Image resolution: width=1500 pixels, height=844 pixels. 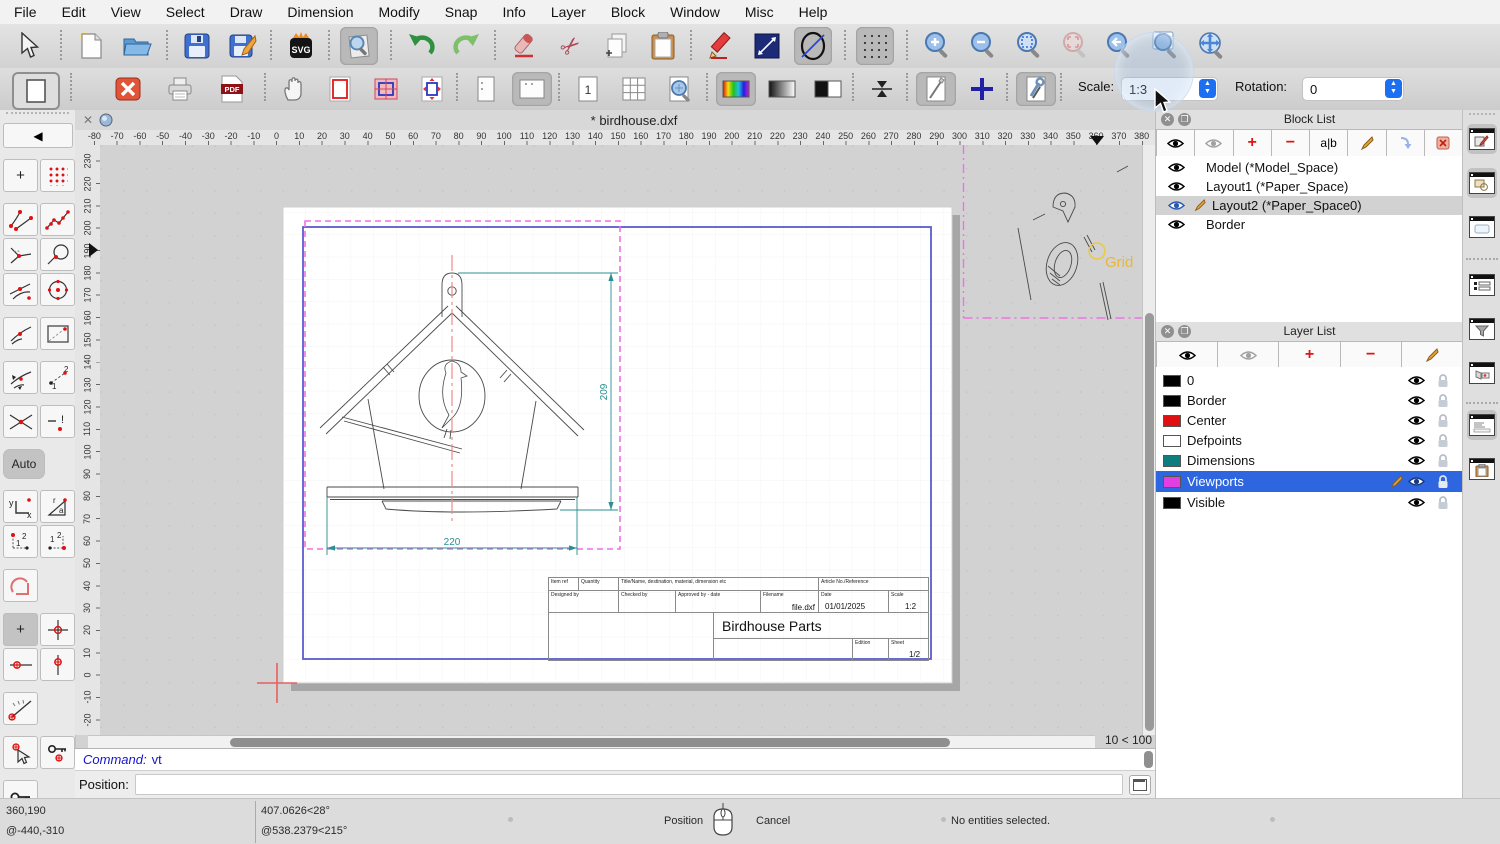 I want to click on snap-center-button, so click(x=57, y=289).